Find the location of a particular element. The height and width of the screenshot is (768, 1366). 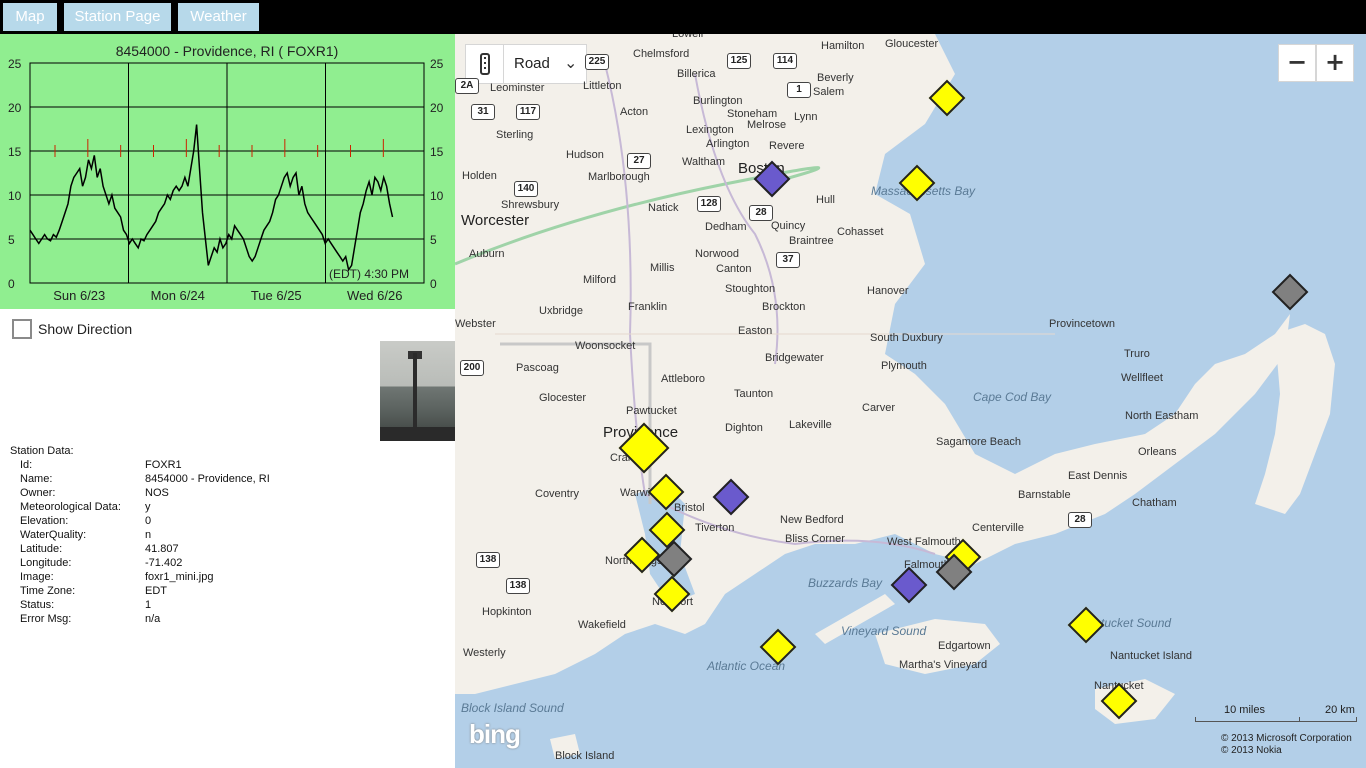

station-data-key: Image: is located at coordinates (37, 577).